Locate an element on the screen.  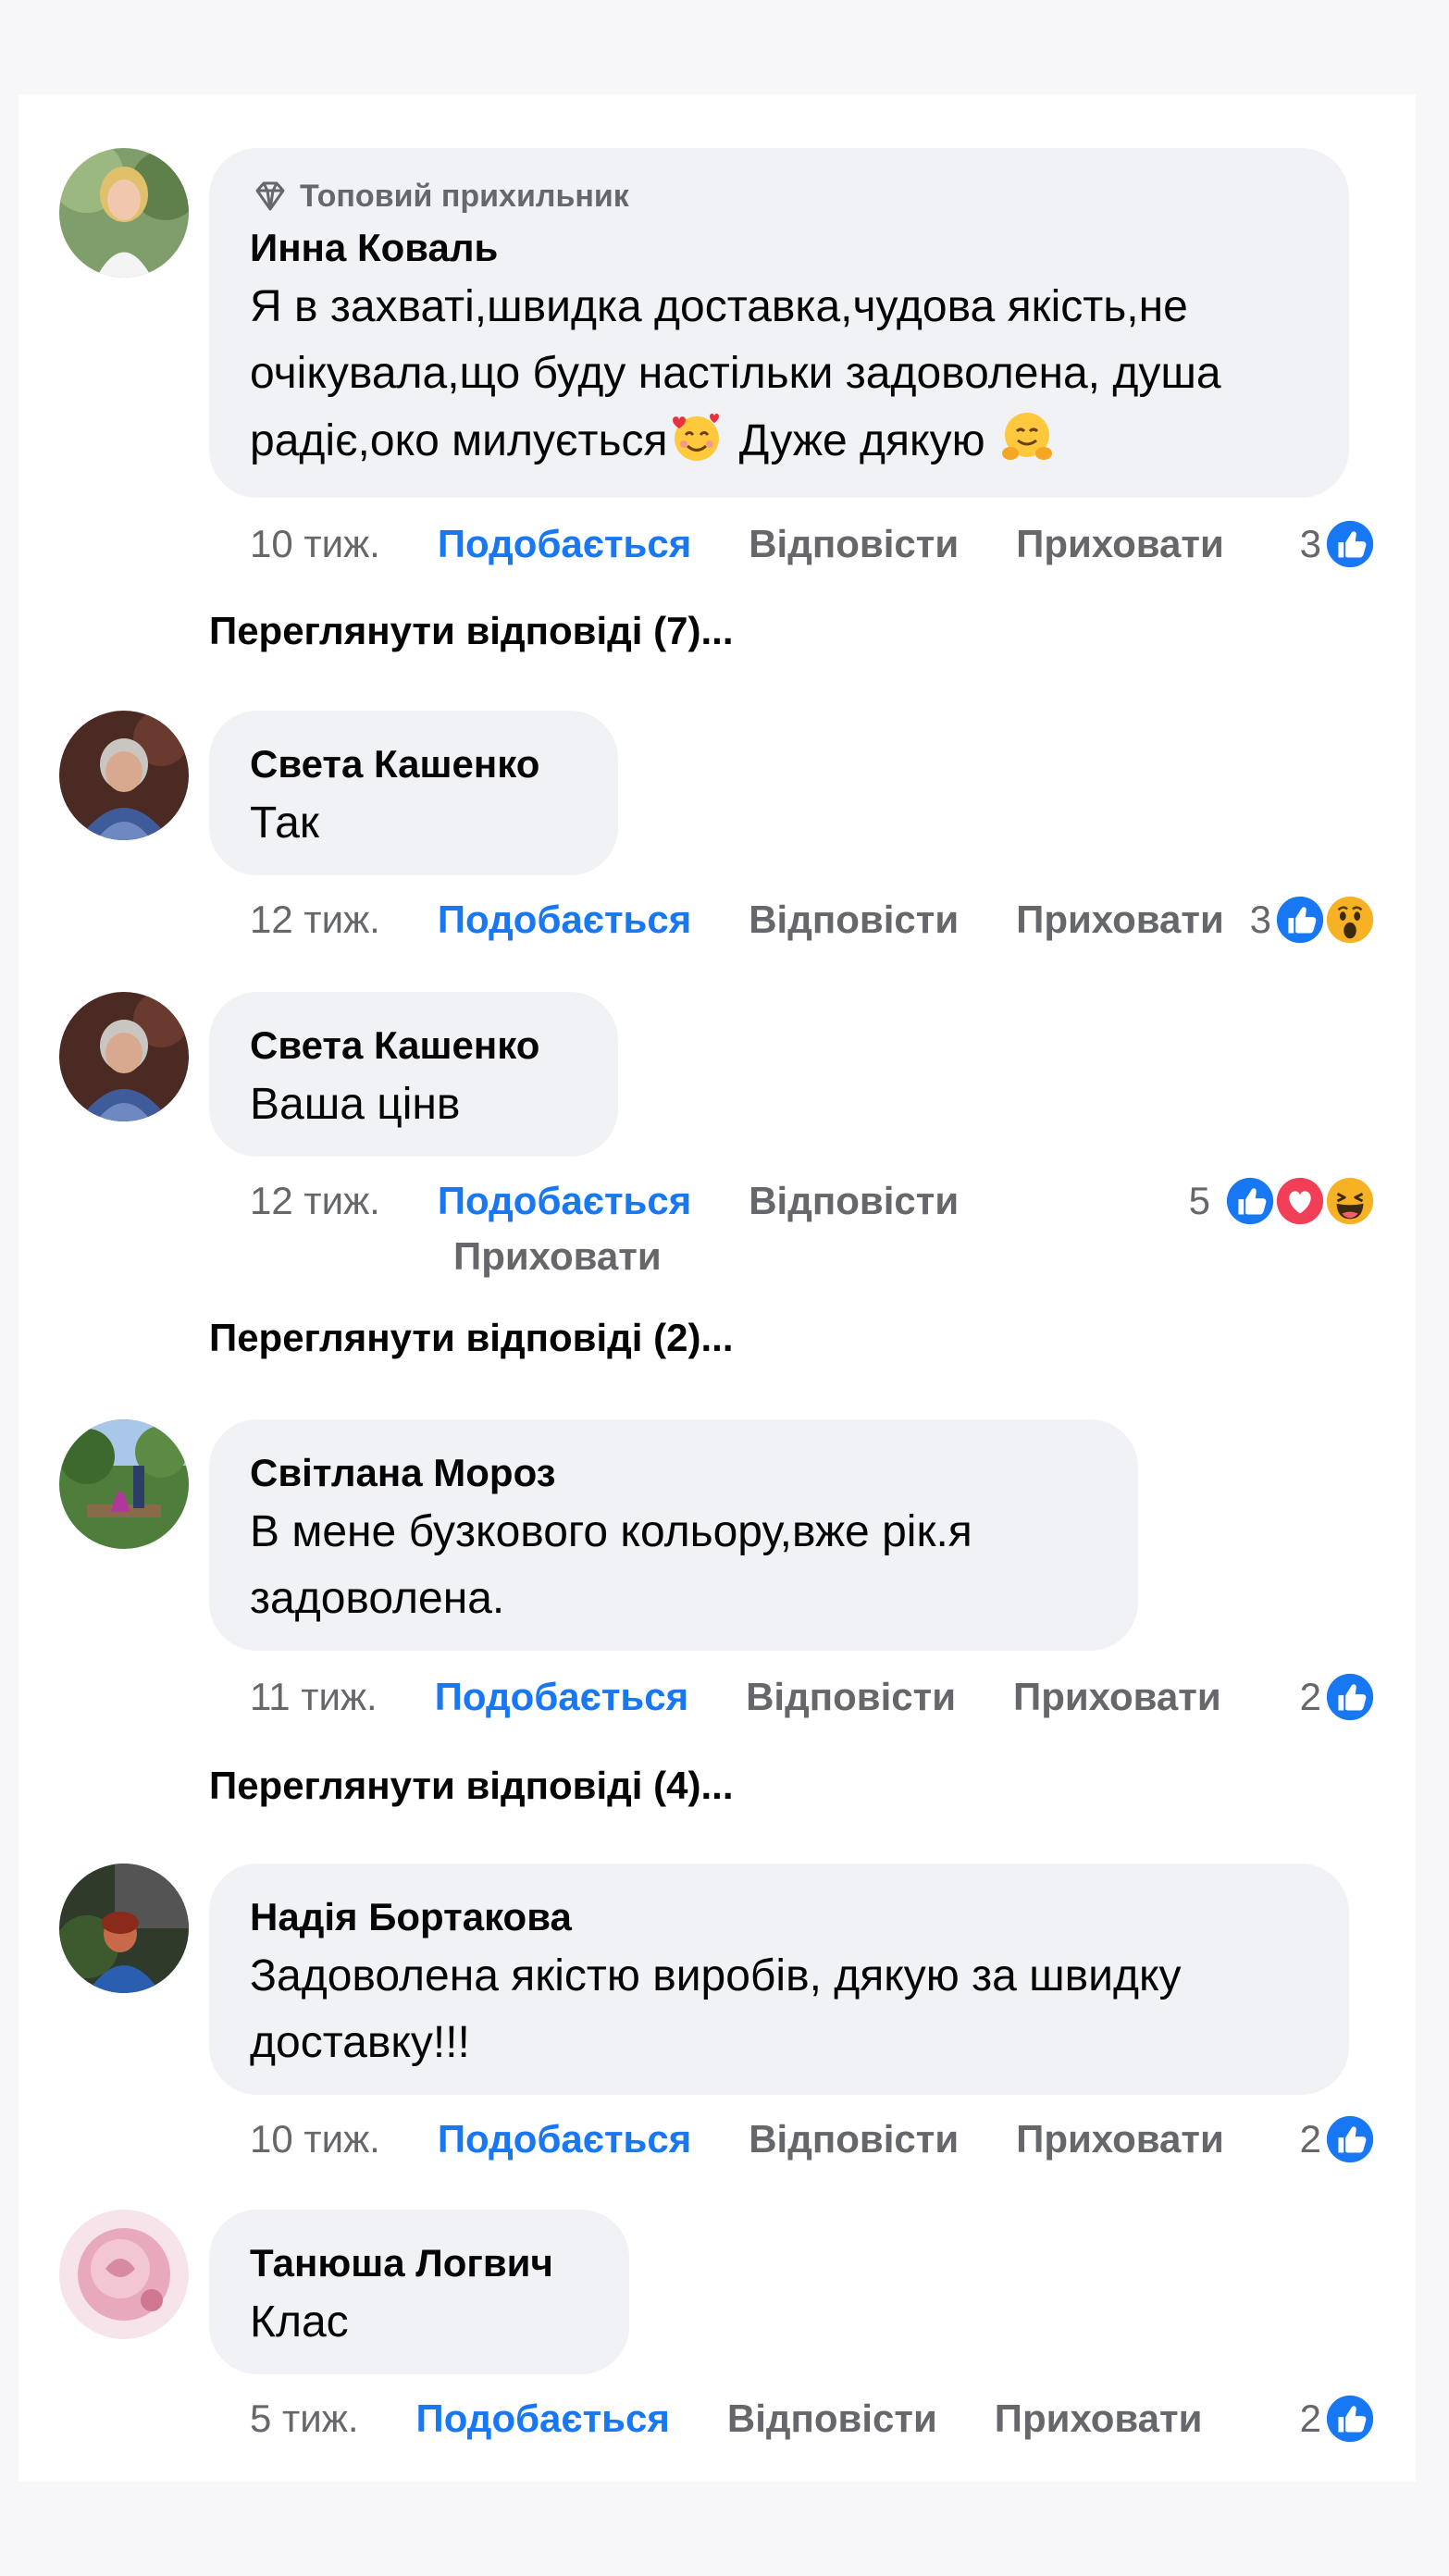
reaction-count: 5 is located at coordinates (1199, 1201).